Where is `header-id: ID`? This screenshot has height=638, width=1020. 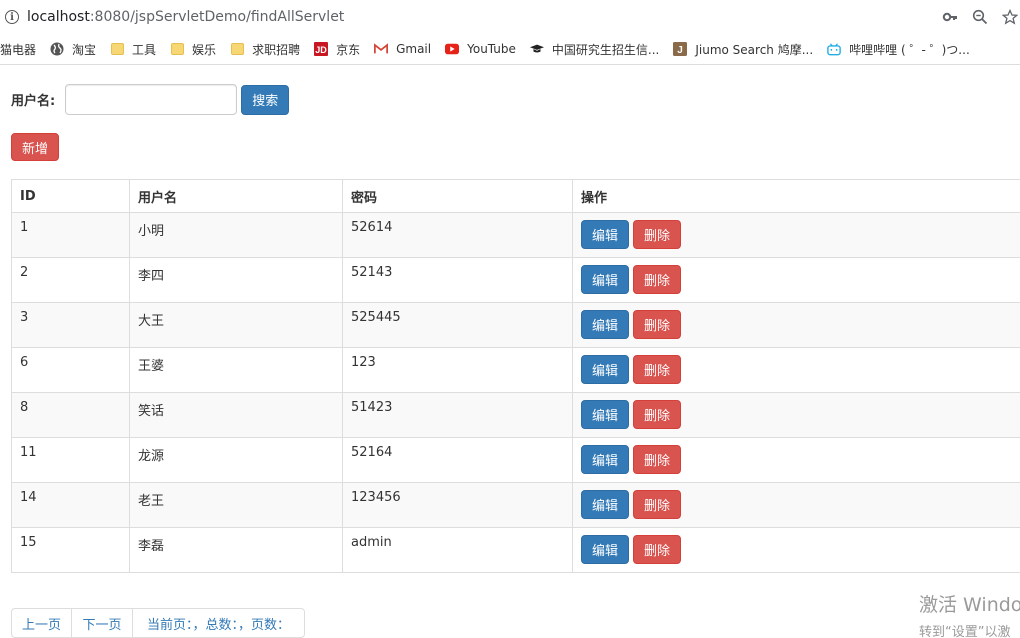
header-id: ID is located at coordinates (70, 196).